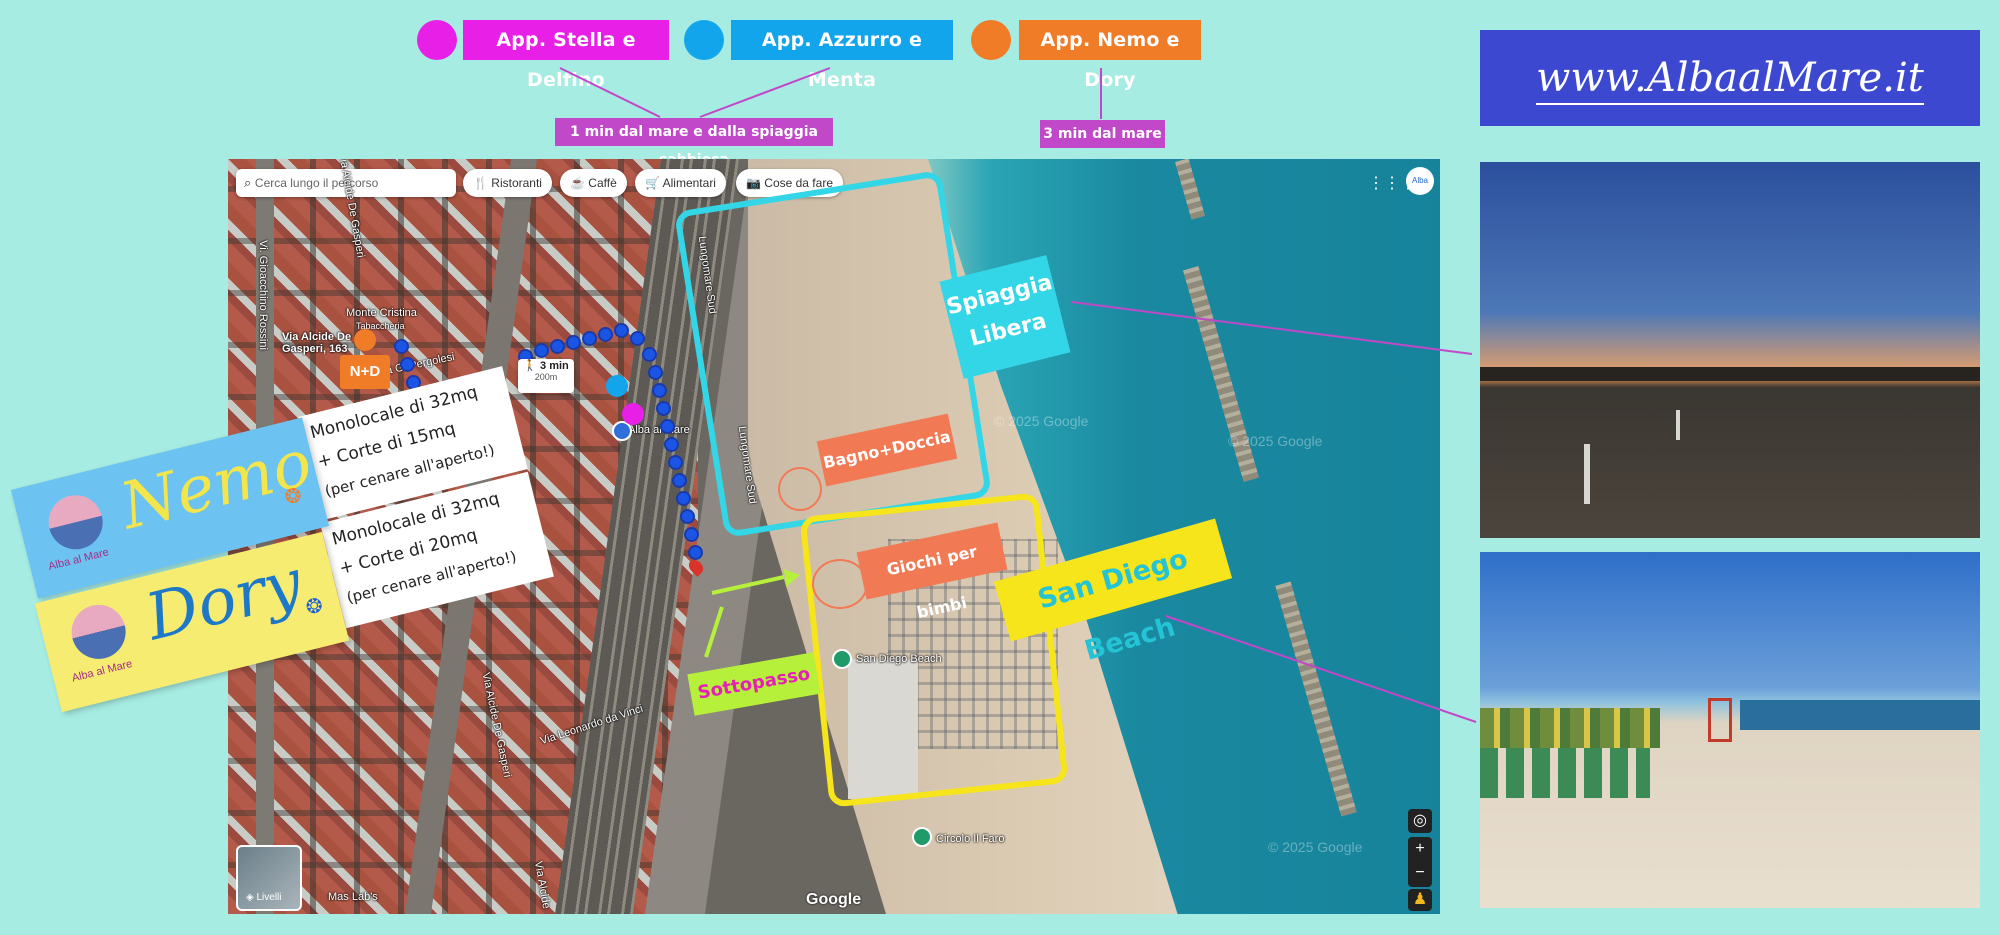 This screenshot has width=2000, height=935. I want to click on walk-distance: 200m, so click(546, 377).